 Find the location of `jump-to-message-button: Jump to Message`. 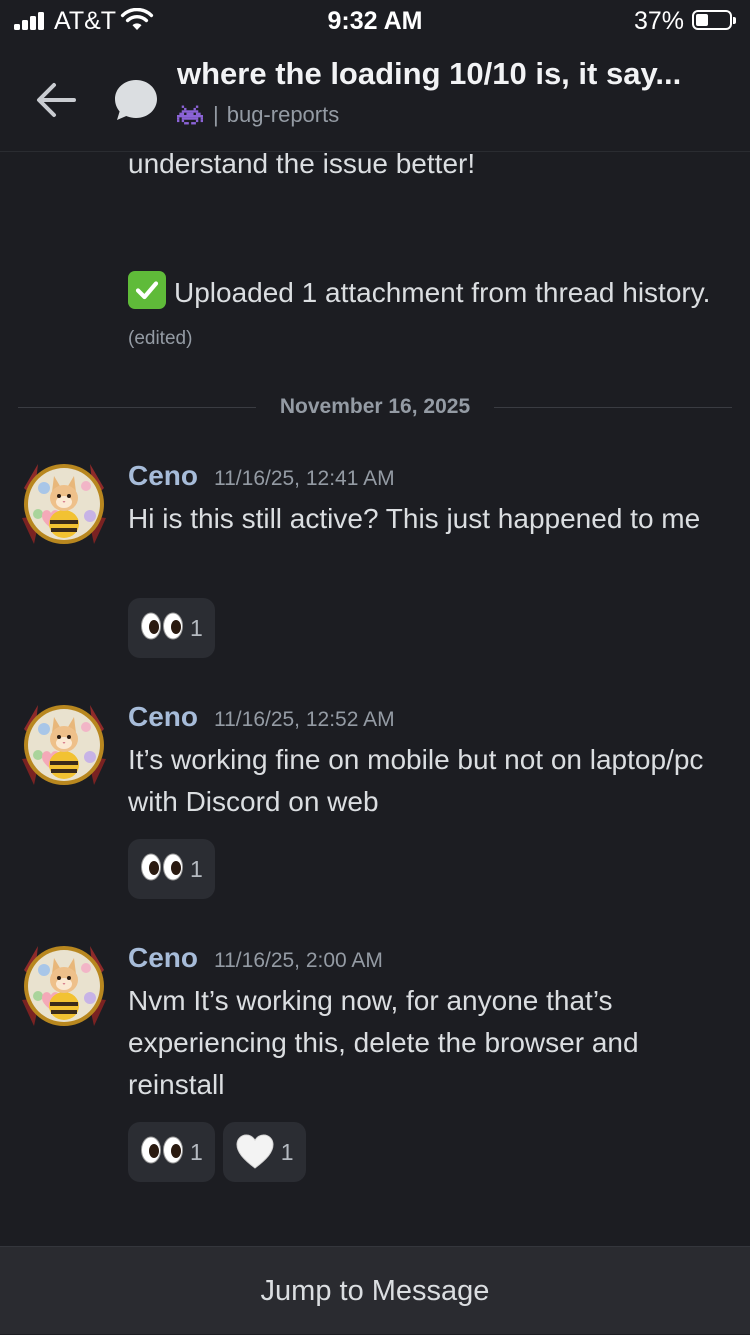

jump-to-message-button: Jump to Message is located at coordinates (375, 1291).